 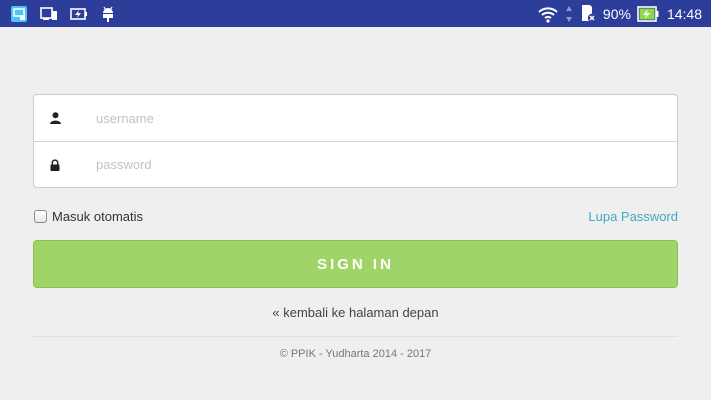 I want to click on battery-percent: 90%, so click(x=616, y=13).